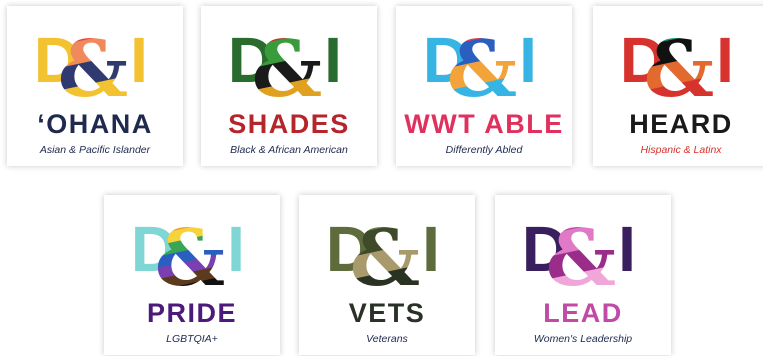  What do you see at coordinates (484, 124) in the screenshot?
I see `group-title: WWT ABLE` at bounding box center [484, 124].